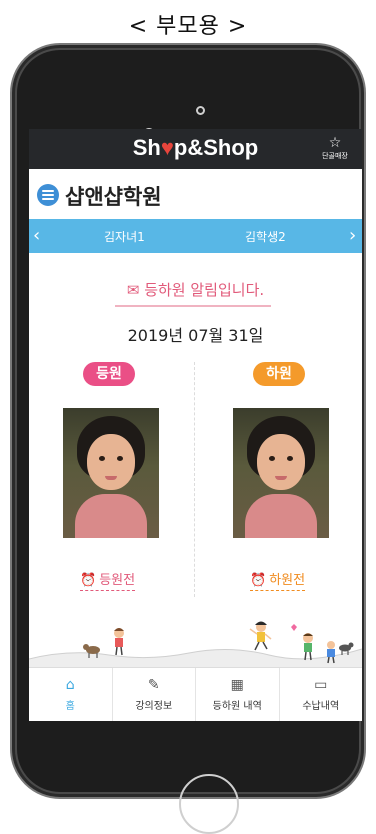 Image resolution: width=376 pixels, height=834 pixels. What do you see at coordinates (193, 306) in the screenshot?
I see `notice-underline` at bounding box center [193, 306].